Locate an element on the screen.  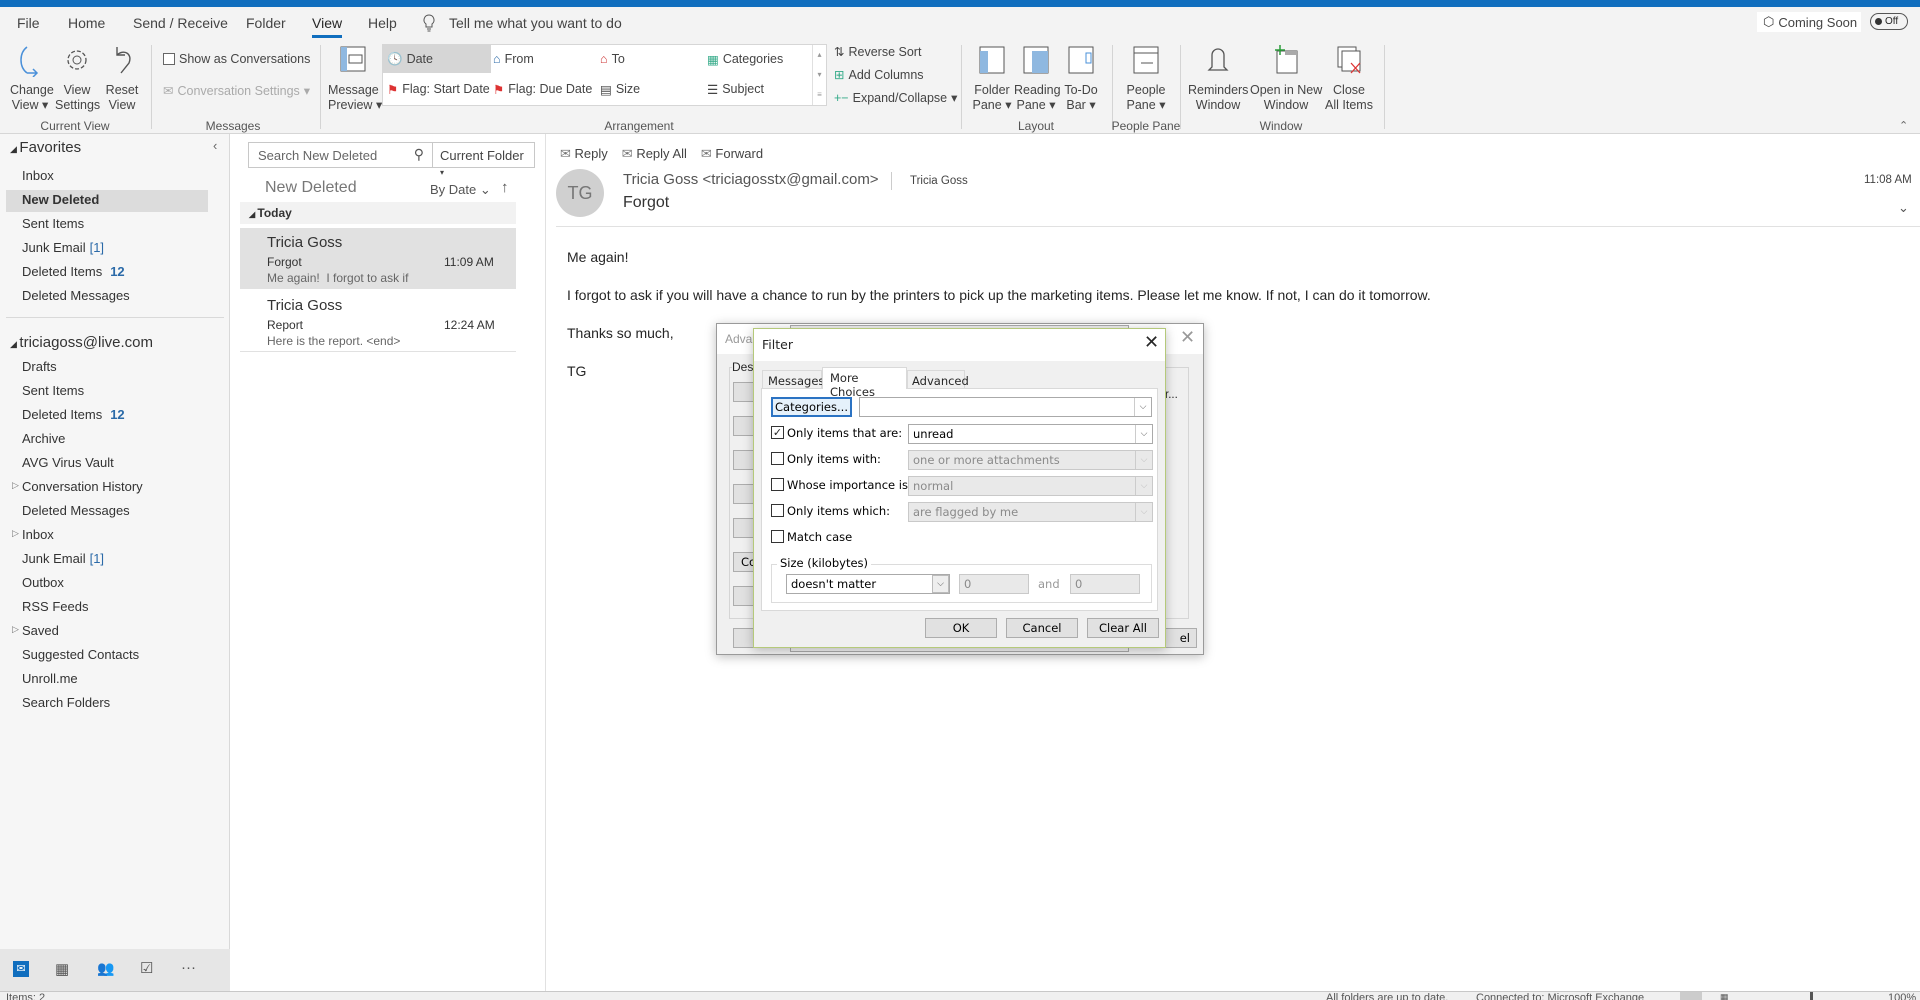
ok-button: OK is located at coordinates (961, 628).